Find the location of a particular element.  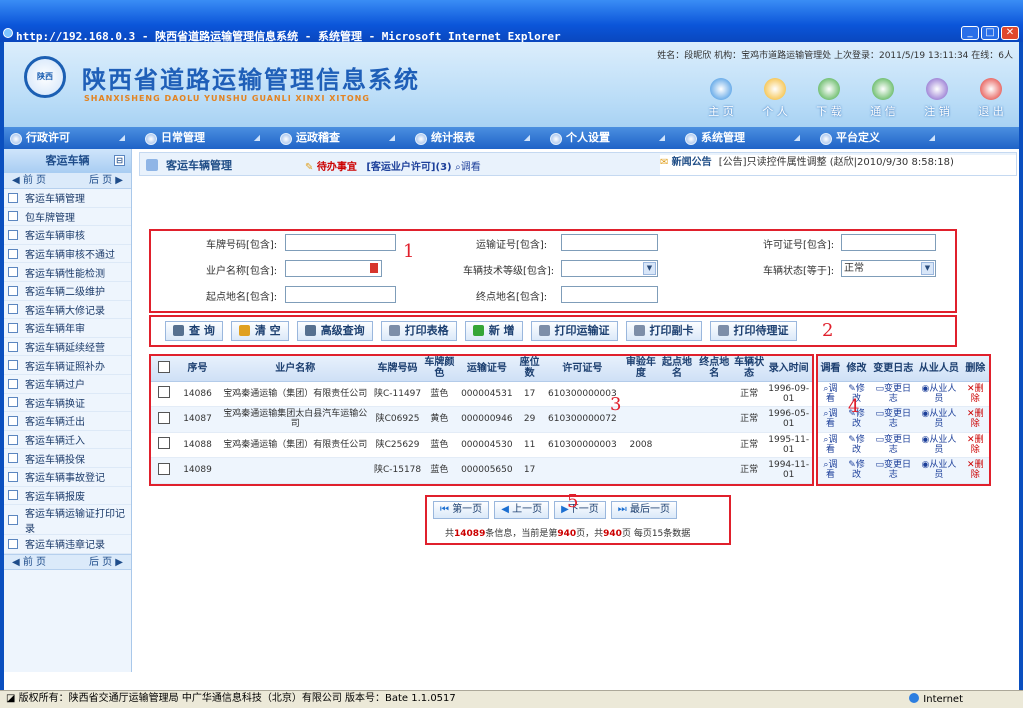

tech-level-select: ▼ is located at coordinates (609, 268).